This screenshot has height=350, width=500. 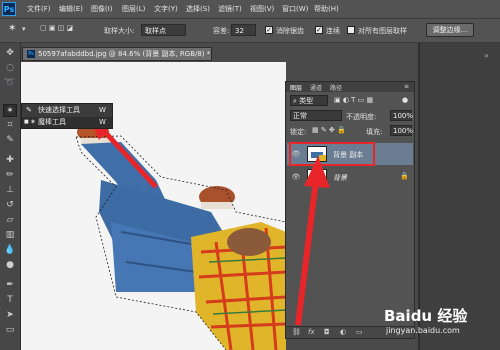 What do you see at coordinates (133, 9) in the screenshot?
I see `menu-layer: 图层(L)` at bounding box center [133, 9].